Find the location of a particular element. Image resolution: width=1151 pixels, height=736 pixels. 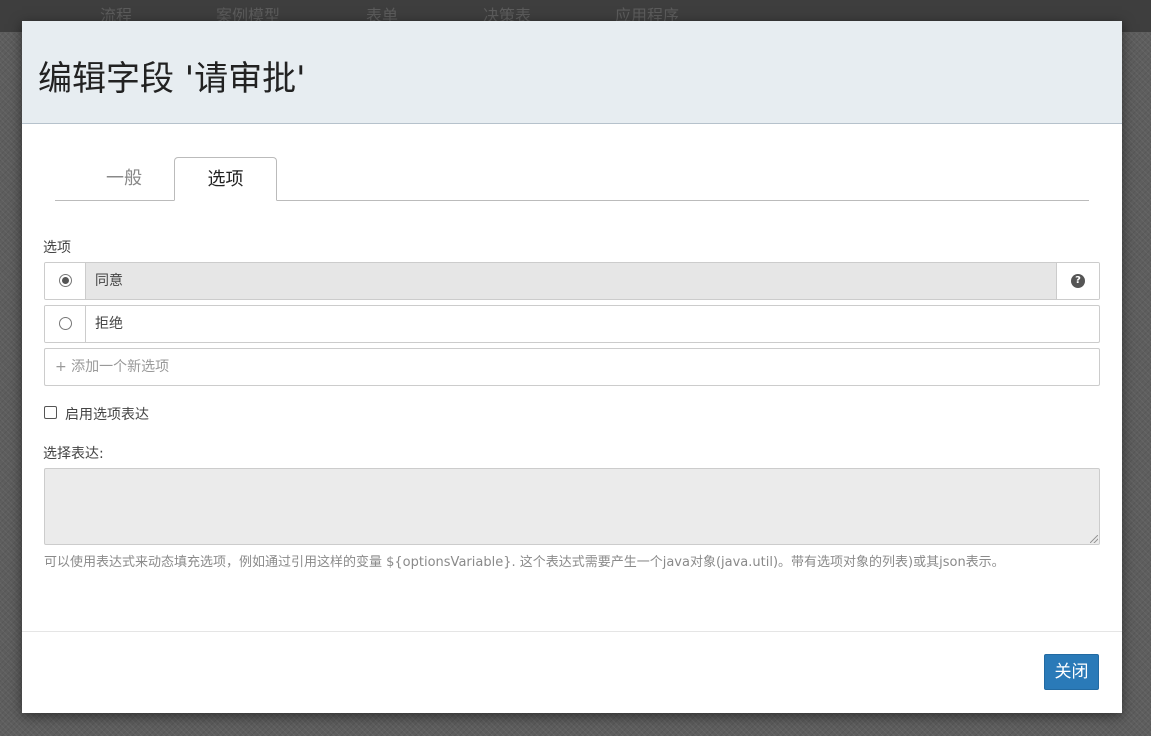

tab-options: 选项 is located at coordinates (225, 179).